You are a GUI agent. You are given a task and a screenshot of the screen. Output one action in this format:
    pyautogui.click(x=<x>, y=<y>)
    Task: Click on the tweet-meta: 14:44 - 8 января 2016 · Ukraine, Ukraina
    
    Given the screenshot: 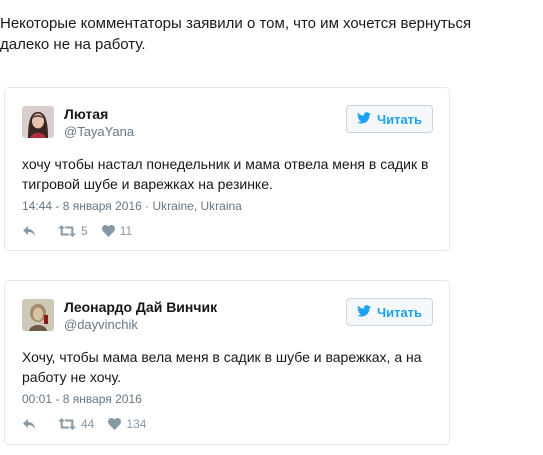 What is the action you would take?
    pyautogui.click(x=132, y=206)
    